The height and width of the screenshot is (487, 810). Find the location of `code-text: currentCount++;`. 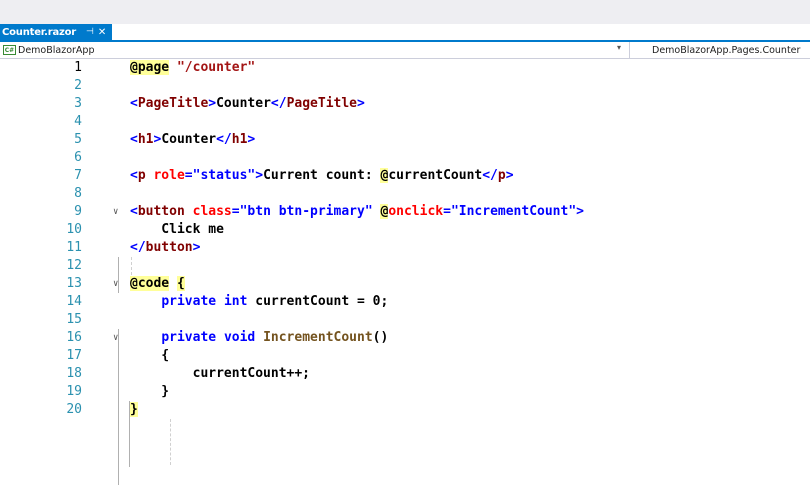

code-text: currentCount++; is located at coordinates (220, 374).